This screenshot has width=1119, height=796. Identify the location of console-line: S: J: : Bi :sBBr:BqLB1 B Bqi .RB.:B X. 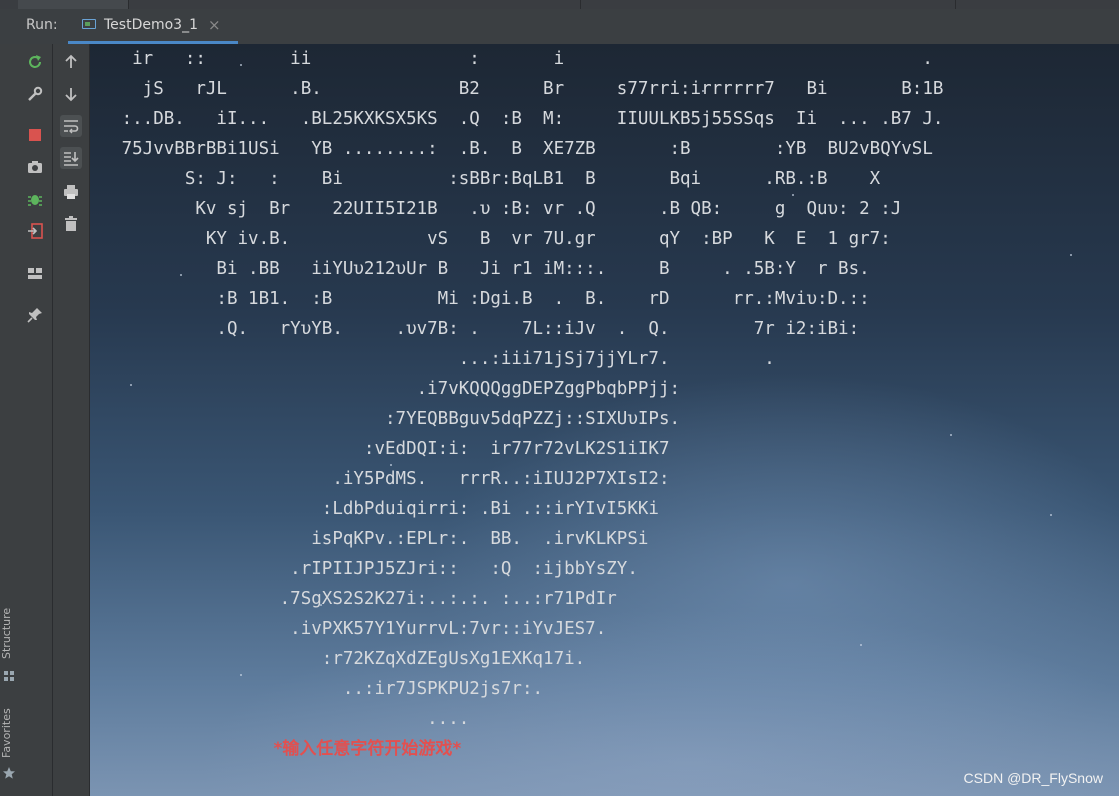
(485, 179).